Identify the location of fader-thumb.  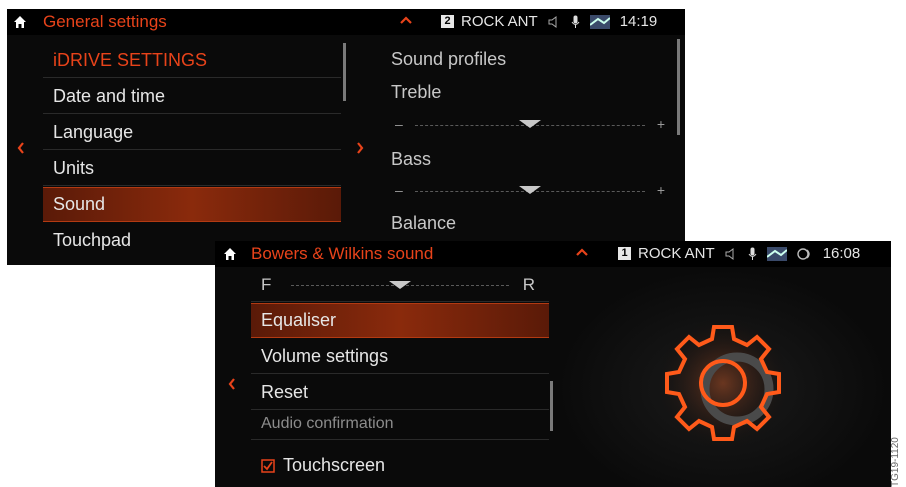
(400, 285).